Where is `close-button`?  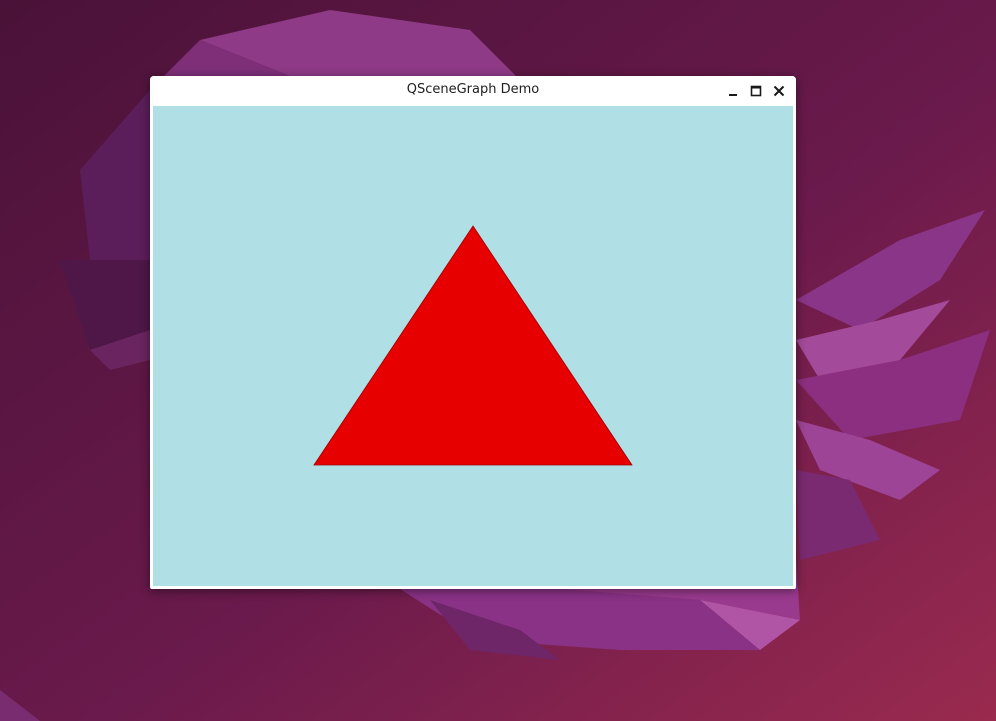 close-button is located at coordinates (779, 91).